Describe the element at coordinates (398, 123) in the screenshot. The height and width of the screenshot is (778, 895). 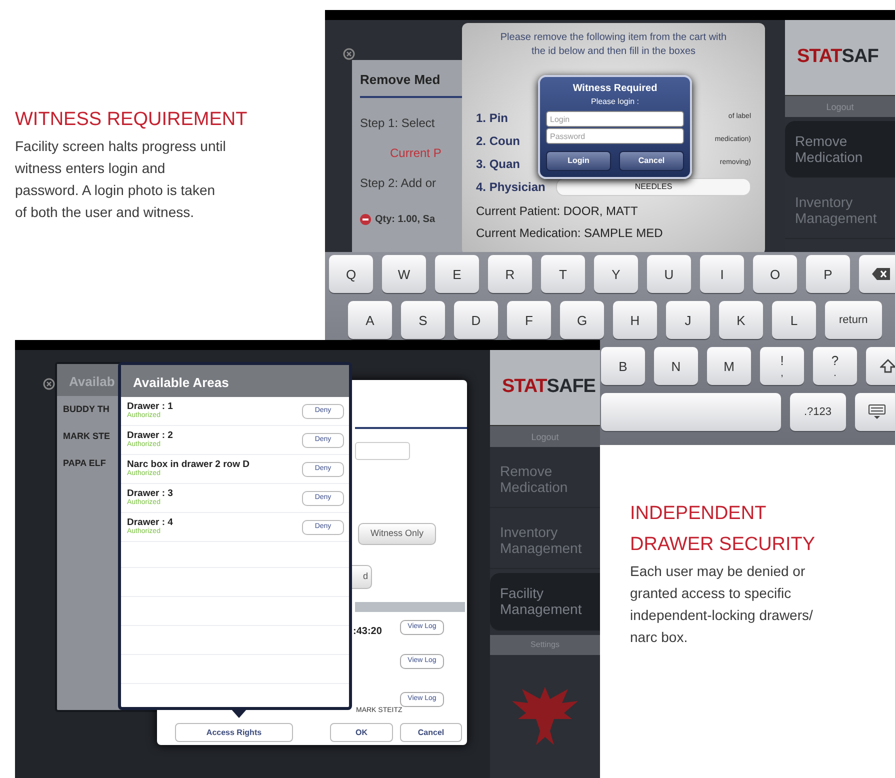
I see `step-label: Step 1: Select` at that location.